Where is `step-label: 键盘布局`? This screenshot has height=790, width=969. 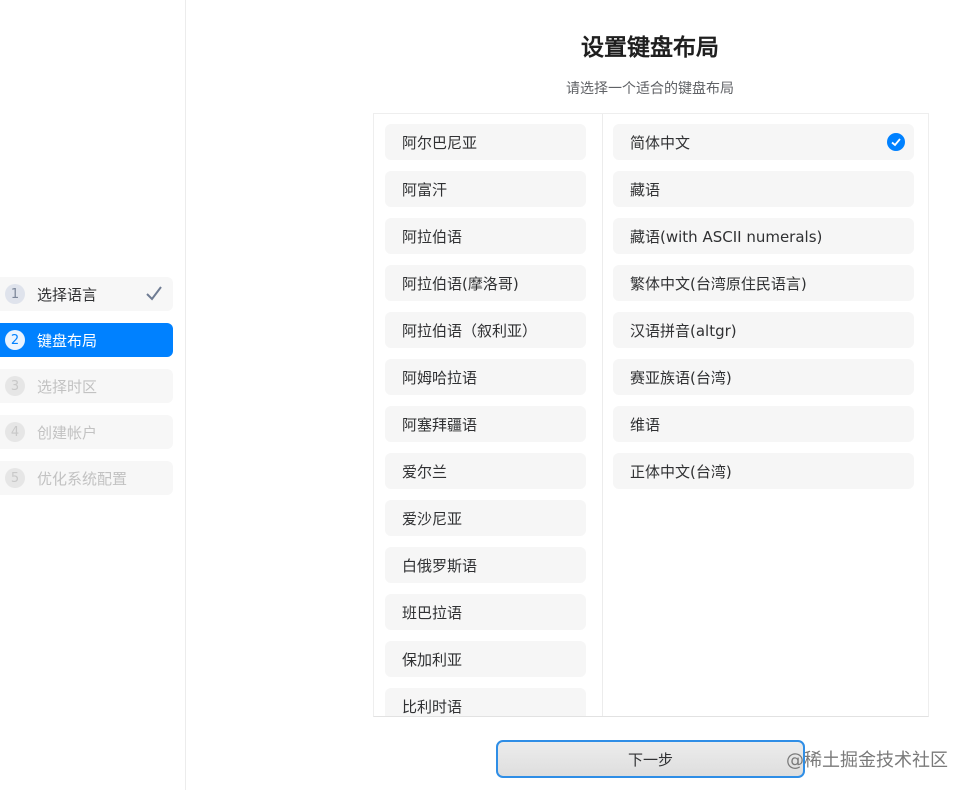
step-label: 键盘布局 is located at coordinates (67, 340).